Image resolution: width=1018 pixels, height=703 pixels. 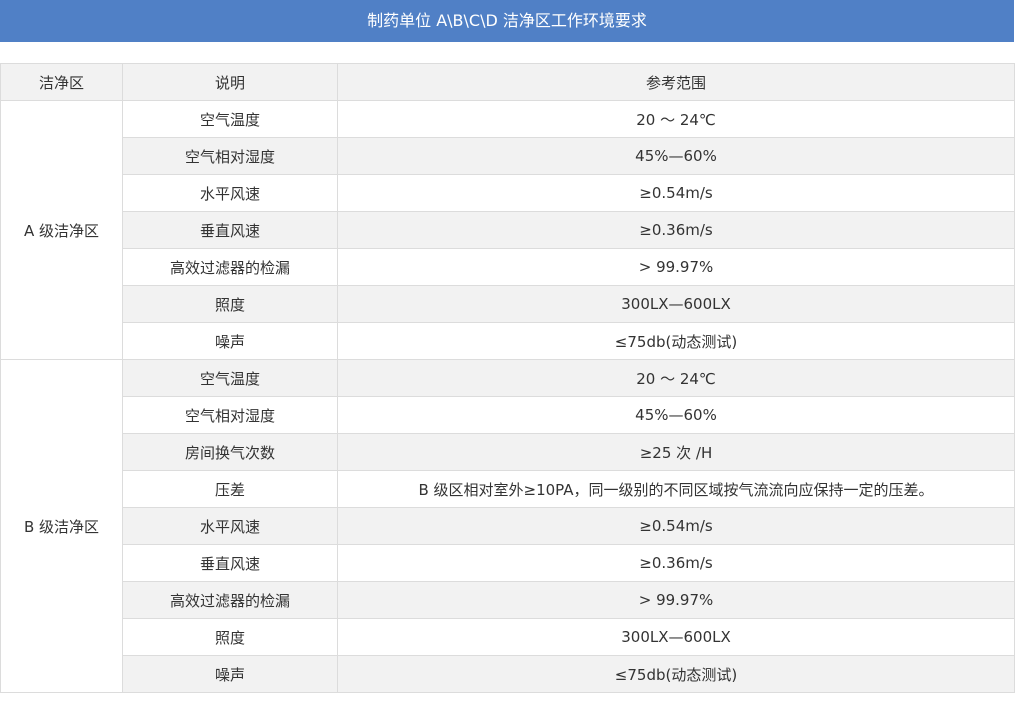 I want to click on zone-cell-b: B 级洁净区, so click(x=61, y=526).